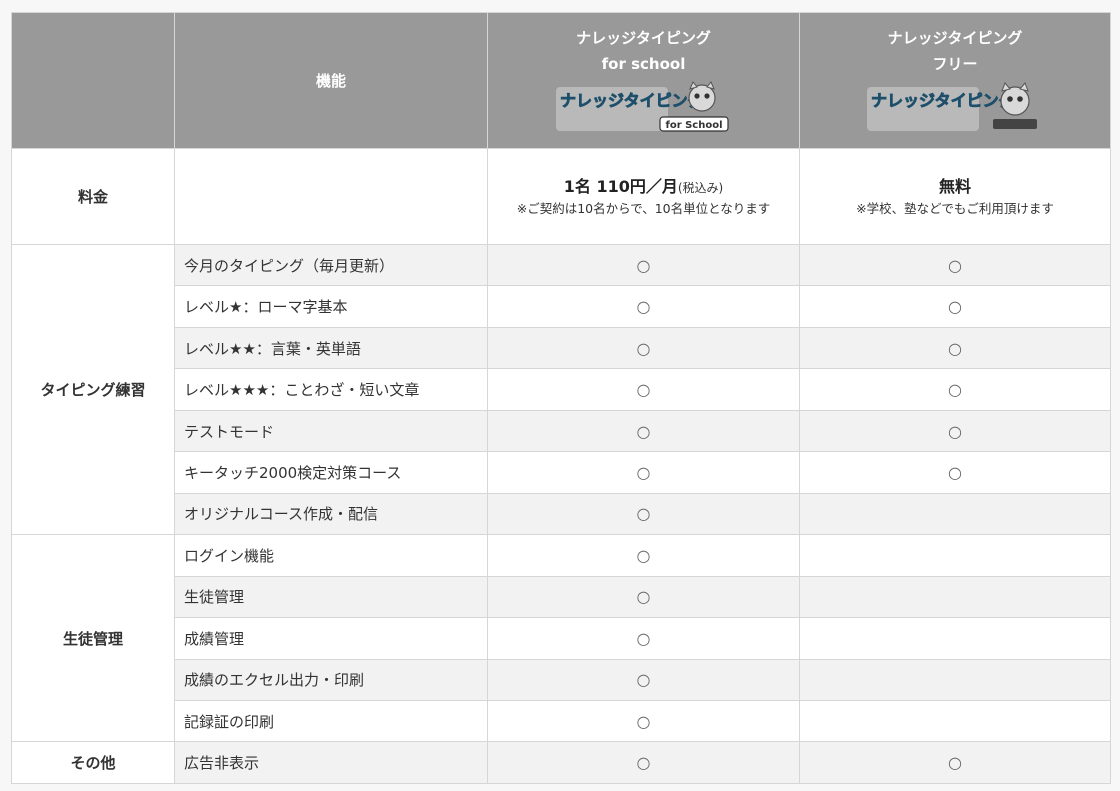 This screenshot has height=791, width=1120. Describe the element at coordinates (955, 63) in the screenshot. I see `free-title-line2: フリー` at that location.